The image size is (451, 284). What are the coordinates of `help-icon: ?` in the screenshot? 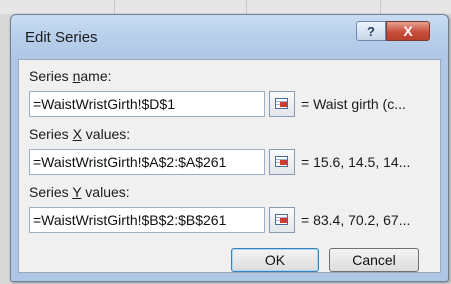 It's located at (371, 31).